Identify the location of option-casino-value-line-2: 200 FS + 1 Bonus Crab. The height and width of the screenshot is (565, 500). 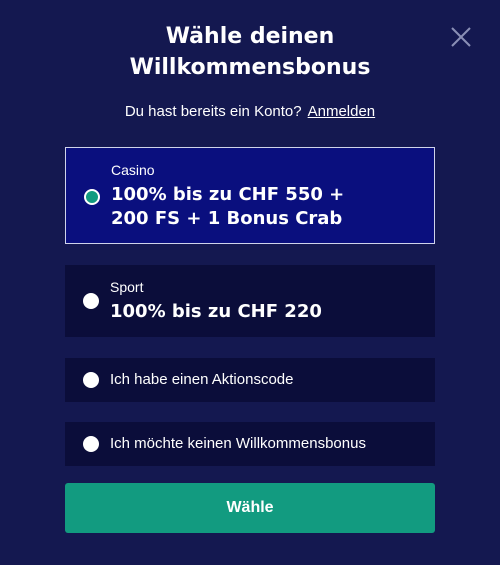
(227, 218).